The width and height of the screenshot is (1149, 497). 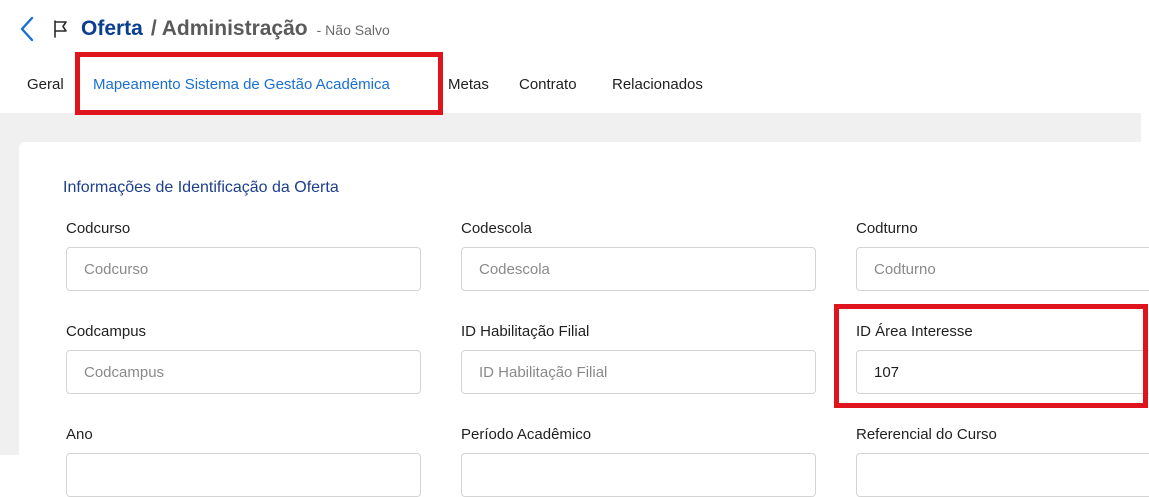 What do you see at coordinates (887, 228) in the screenshot?
I see `field-label-codturno: Codturno` at bounding box center [887, 228].